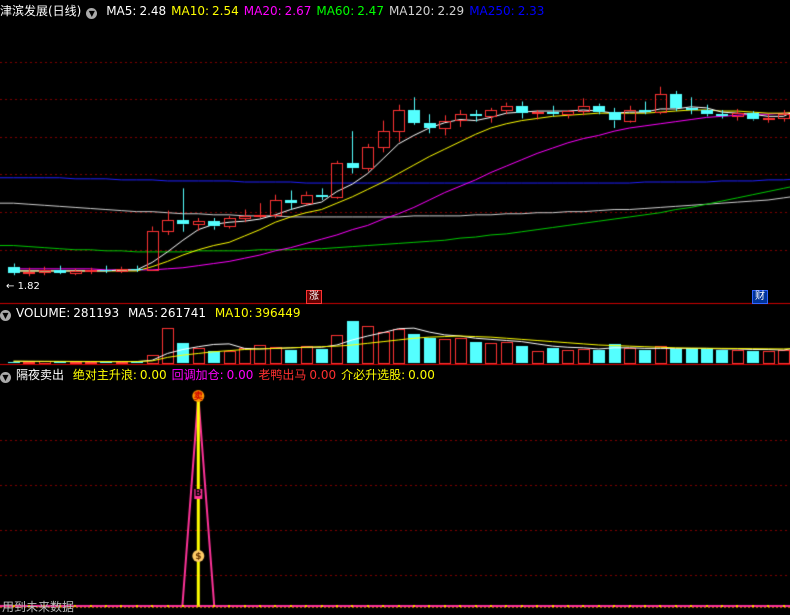  Describe the element at coordinates (760, 297) in the screenshot. I see `financial-tag: 财` at that location.